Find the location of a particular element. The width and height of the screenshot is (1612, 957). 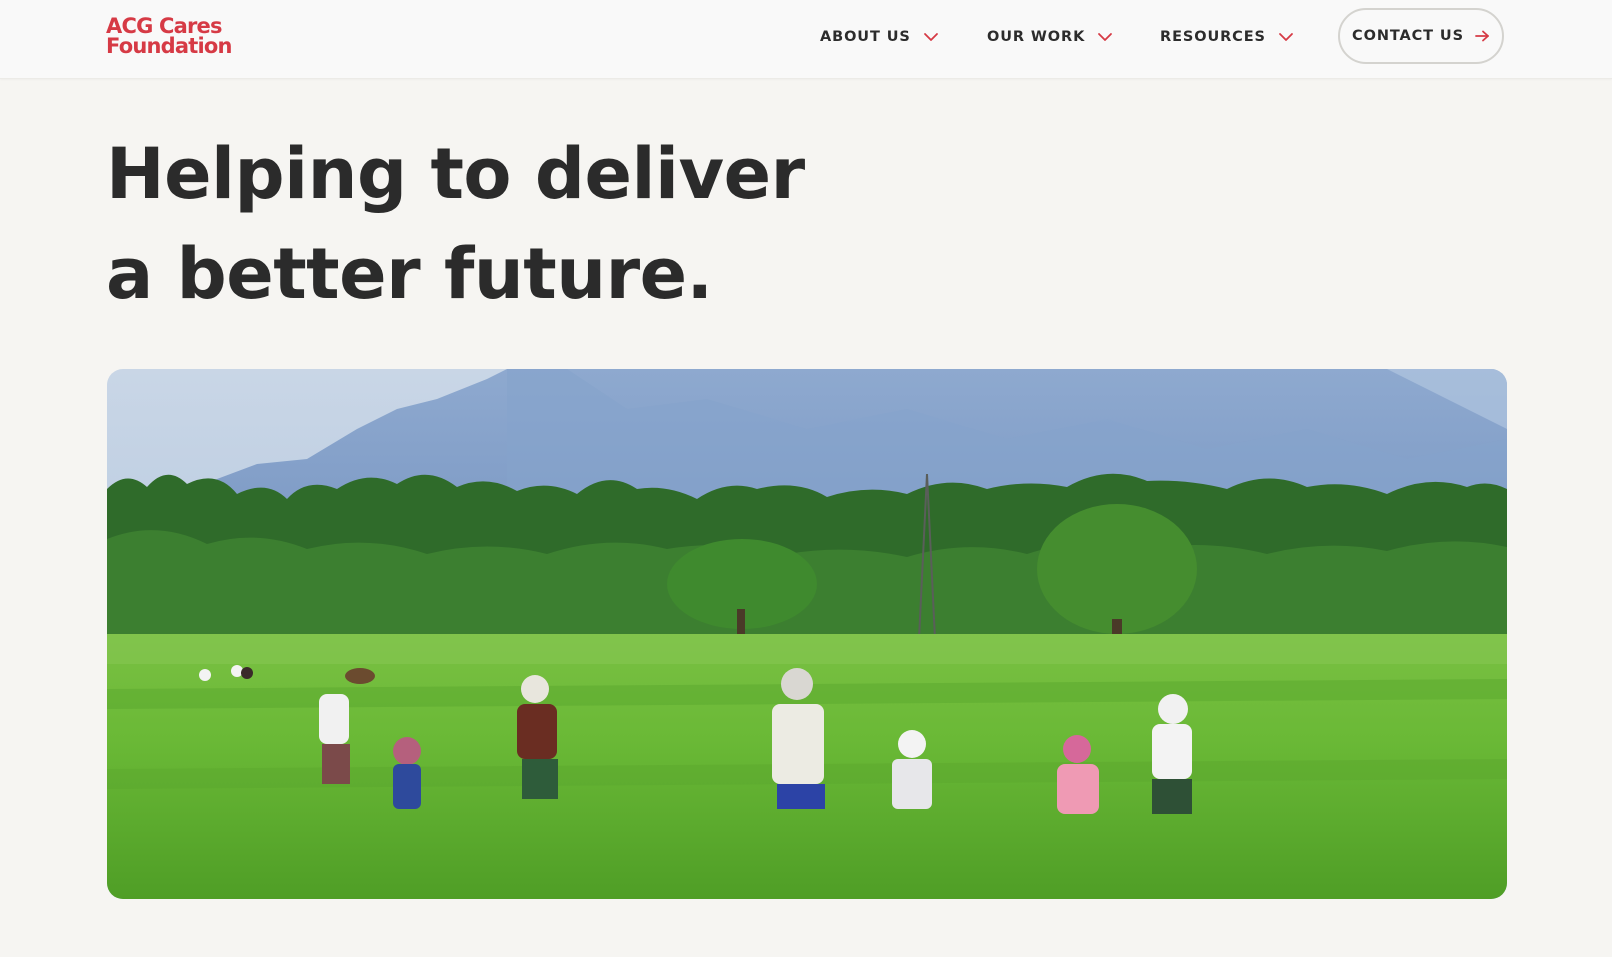

acg-cares-logo: ACG Cares Foundation is located at coordinates (169, 36).